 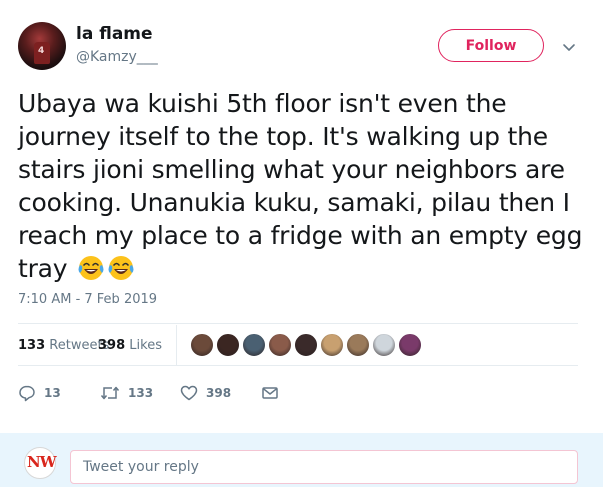 I want to click on reply-input: Tweet your reply, so click(x=324, y=467).